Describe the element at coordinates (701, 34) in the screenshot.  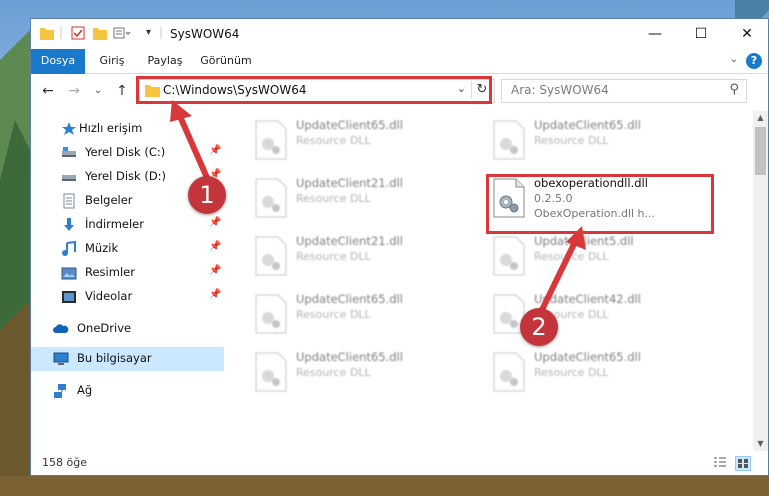
I see `maximize-button: ☐` at that location.